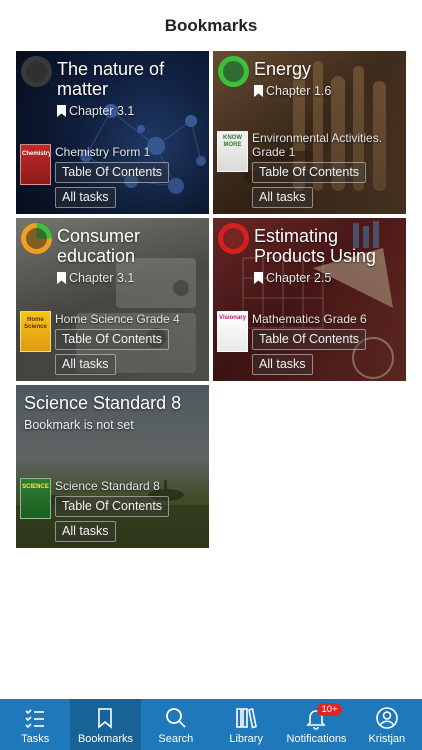 The width and height of the screenshot is (422, 750). Describe the element at coordinates (247, 718) in the screenshot. I see `library-icon` at that location.